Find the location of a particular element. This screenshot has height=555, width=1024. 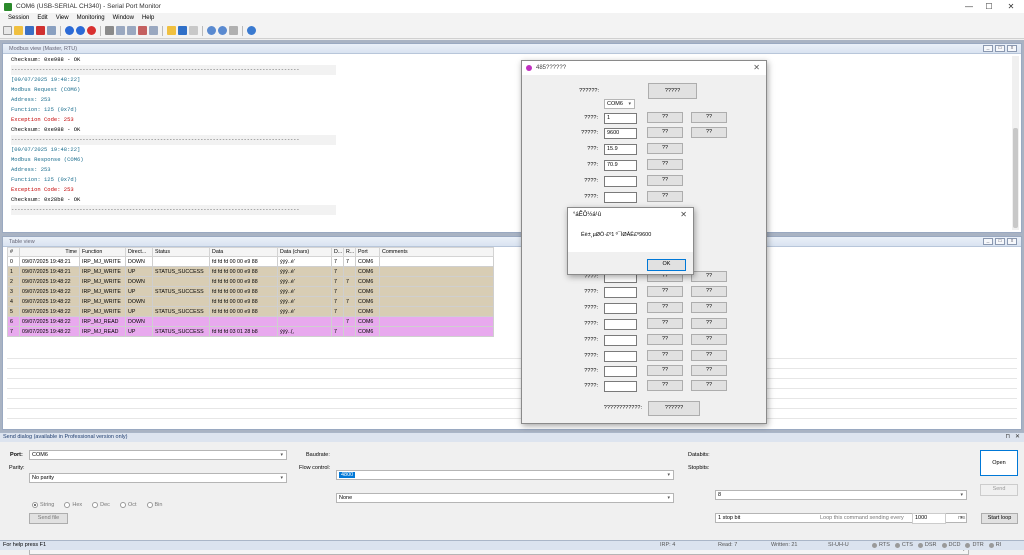

footer-action-button: ?????? is located at coordinates (674, 408).